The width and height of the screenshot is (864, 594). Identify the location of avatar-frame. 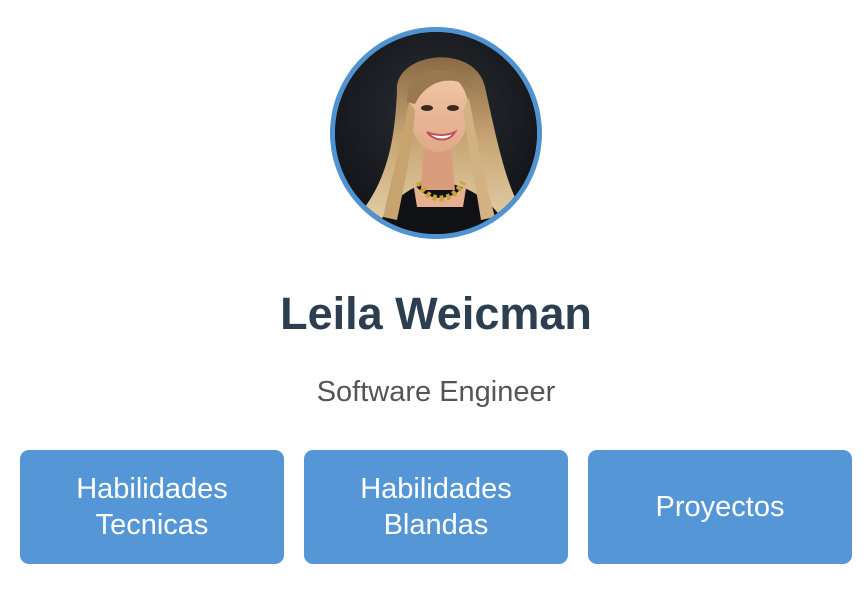
(436, 133).